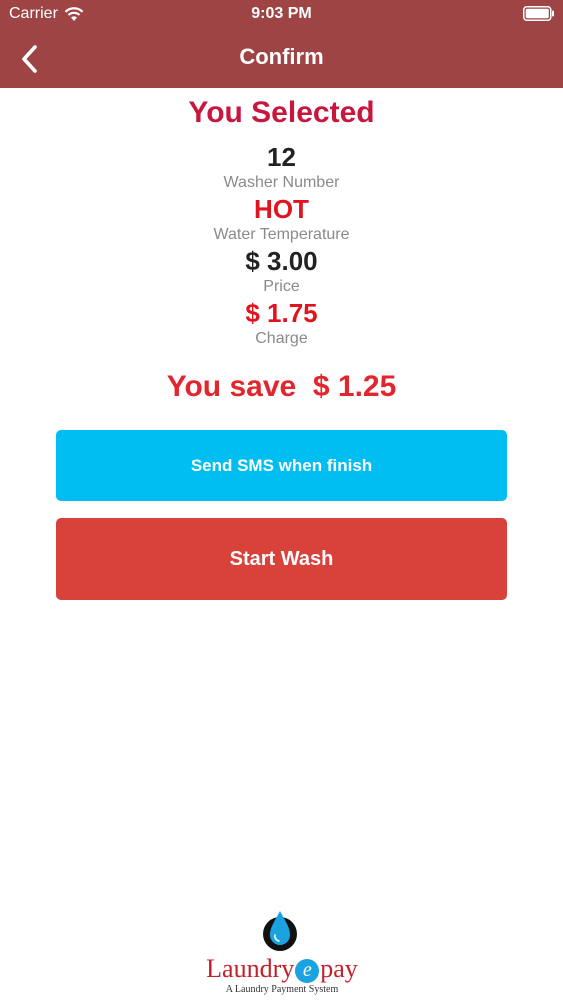  Describe the element at coordinates (281, 559) in the screenshot. I see `start-wash-button: Start Wash` at that location.